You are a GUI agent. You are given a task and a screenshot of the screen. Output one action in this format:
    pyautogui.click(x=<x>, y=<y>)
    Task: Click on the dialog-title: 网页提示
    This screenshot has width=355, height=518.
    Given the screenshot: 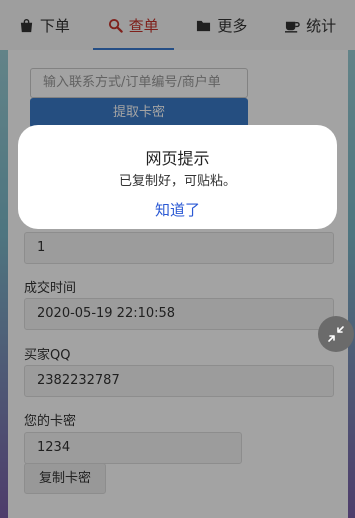 What is the action you would take?
    pyautogui.click(x=177, y=158)
    